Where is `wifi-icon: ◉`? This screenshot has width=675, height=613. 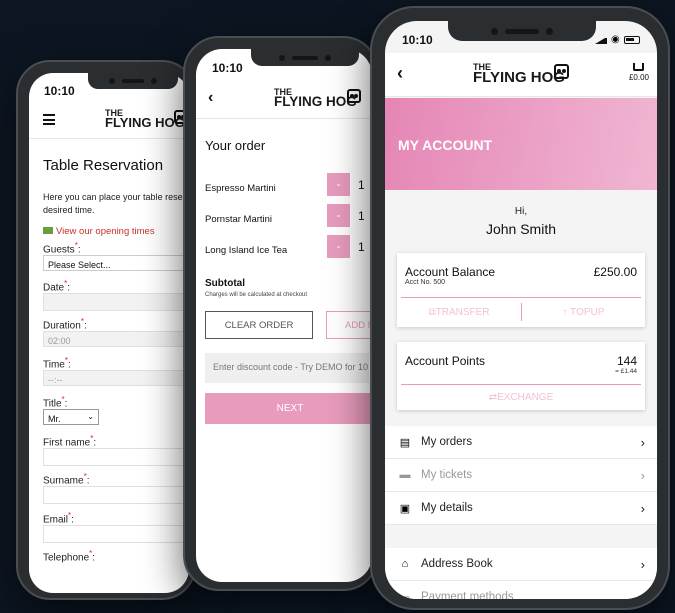 wifi-icon: ◉ is located at coordinates (615, 39).